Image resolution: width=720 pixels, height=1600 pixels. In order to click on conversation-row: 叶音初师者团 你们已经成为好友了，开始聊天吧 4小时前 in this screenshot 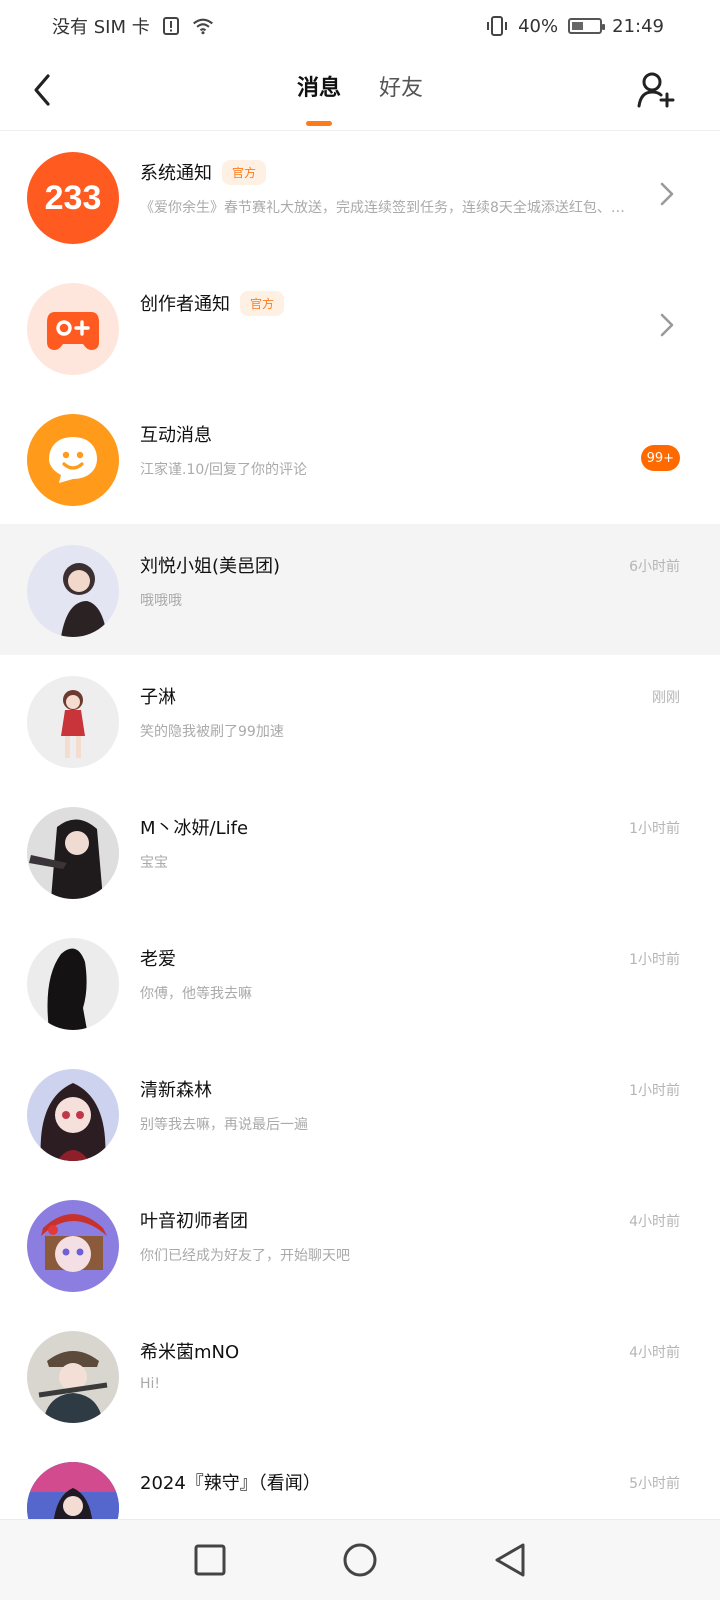, I will do `click(360, 1244)`.